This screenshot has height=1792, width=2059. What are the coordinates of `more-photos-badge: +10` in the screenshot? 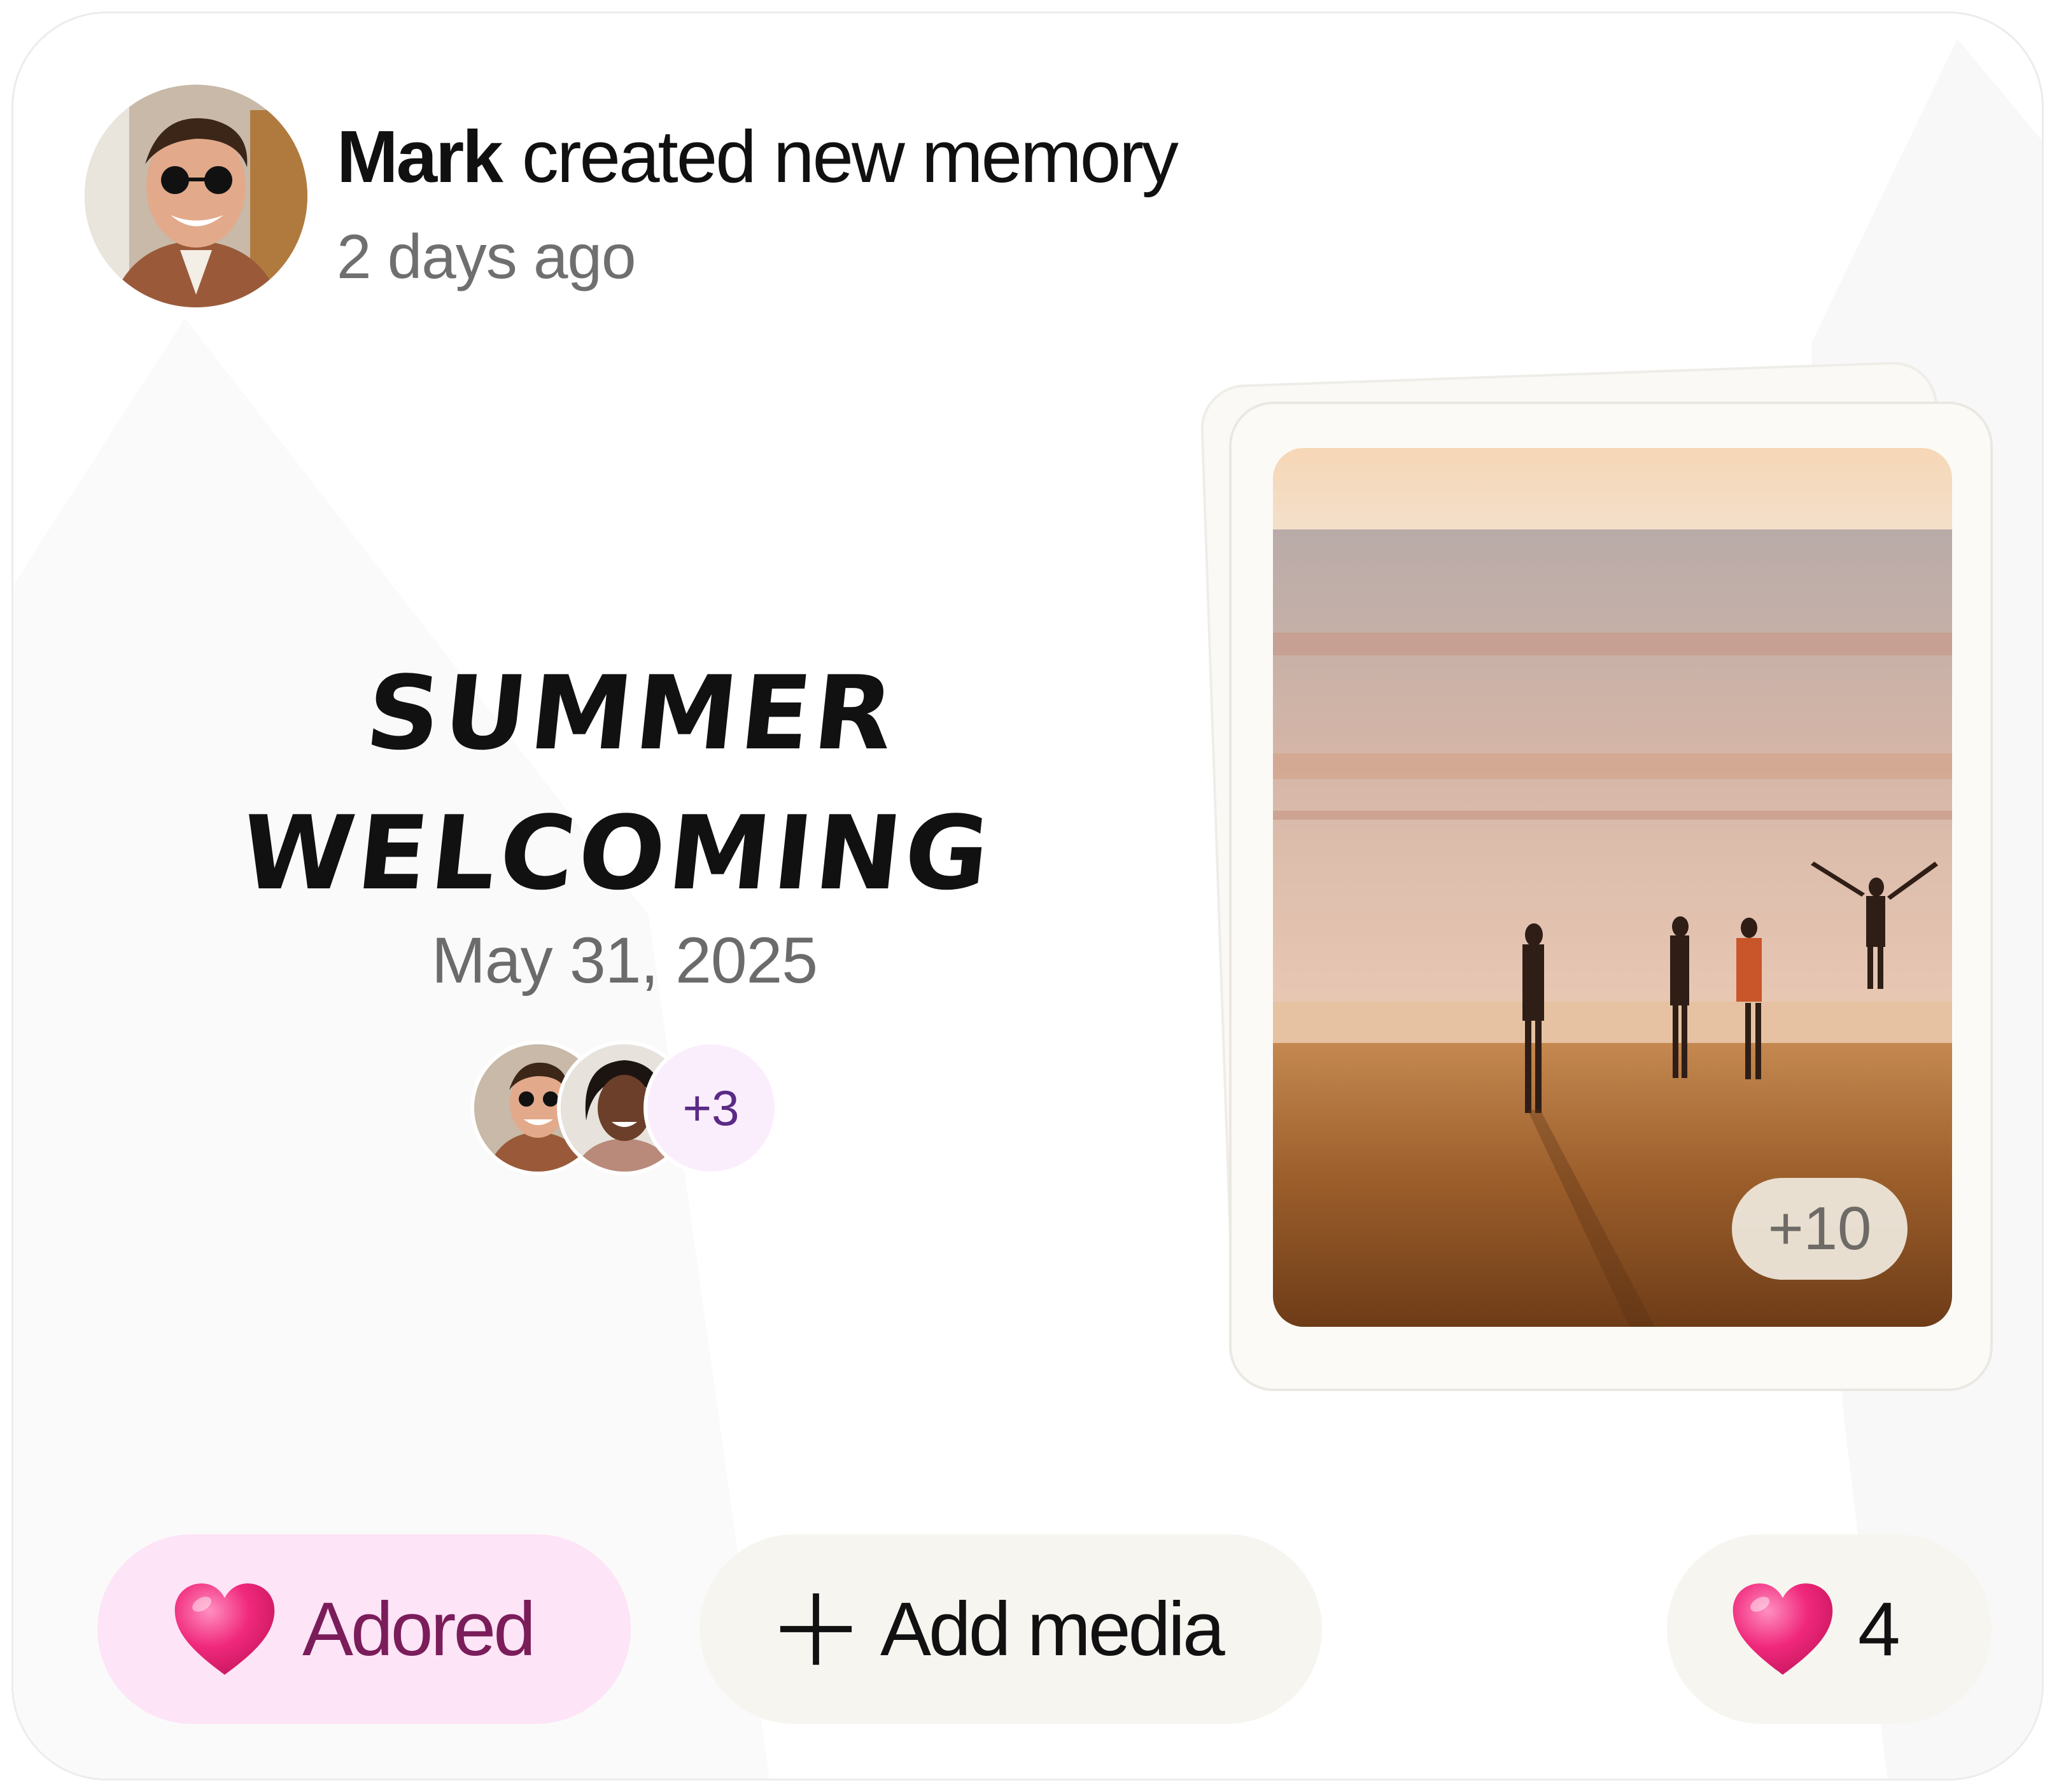 It's located at (1820, 1229).